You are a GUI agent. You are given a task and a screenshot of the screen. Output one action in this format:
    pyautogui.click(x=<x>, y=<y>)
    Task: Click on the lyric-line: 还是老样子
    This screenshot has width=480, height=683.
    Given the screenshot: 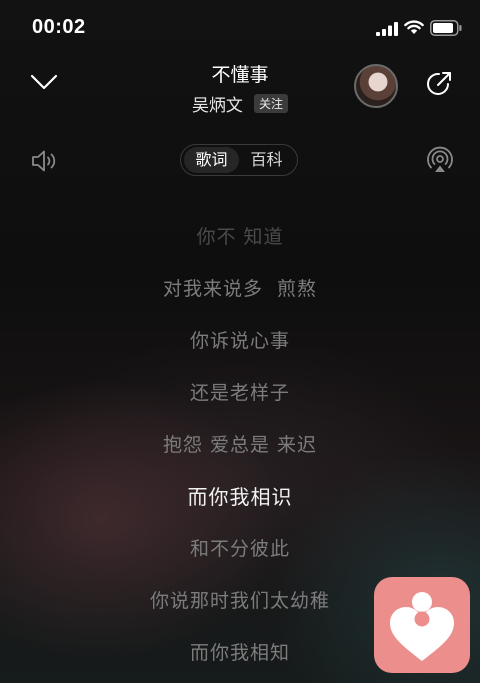 What is the action you would take?
    pyautogui.click(x=240, y=400)
    